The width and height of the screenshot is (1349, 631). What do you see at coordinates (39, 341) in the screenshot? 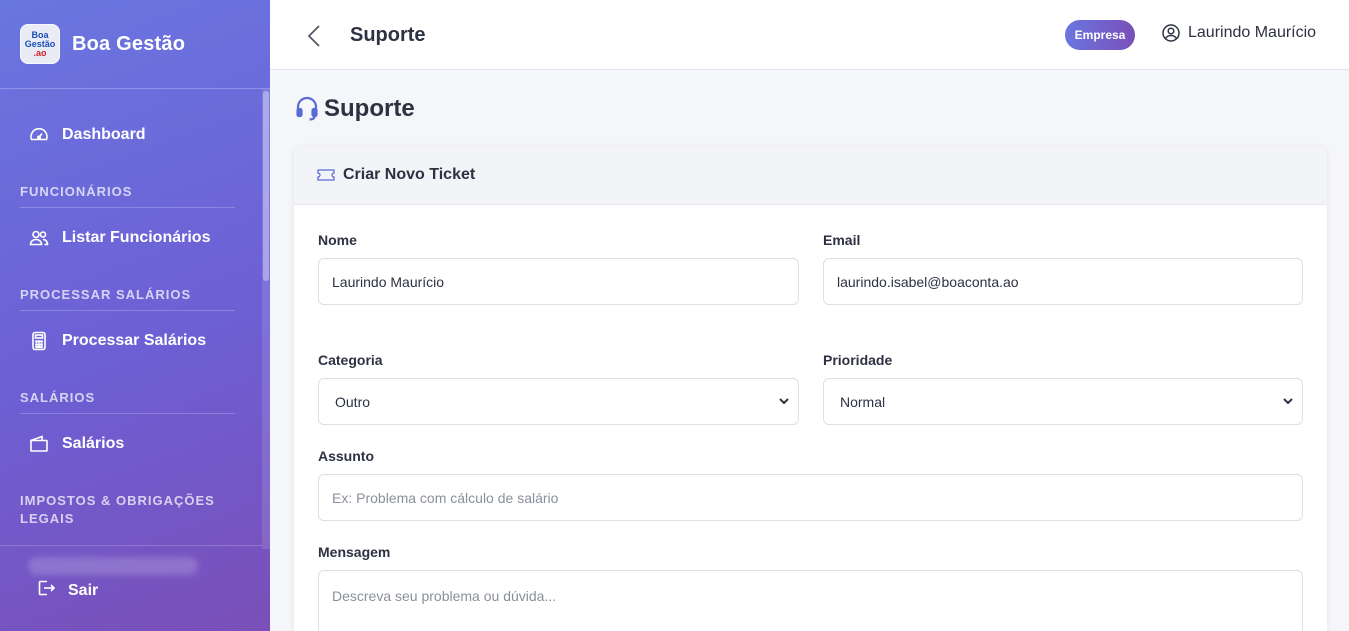
I see `calculator-icon` at bounding box center [39, 341].